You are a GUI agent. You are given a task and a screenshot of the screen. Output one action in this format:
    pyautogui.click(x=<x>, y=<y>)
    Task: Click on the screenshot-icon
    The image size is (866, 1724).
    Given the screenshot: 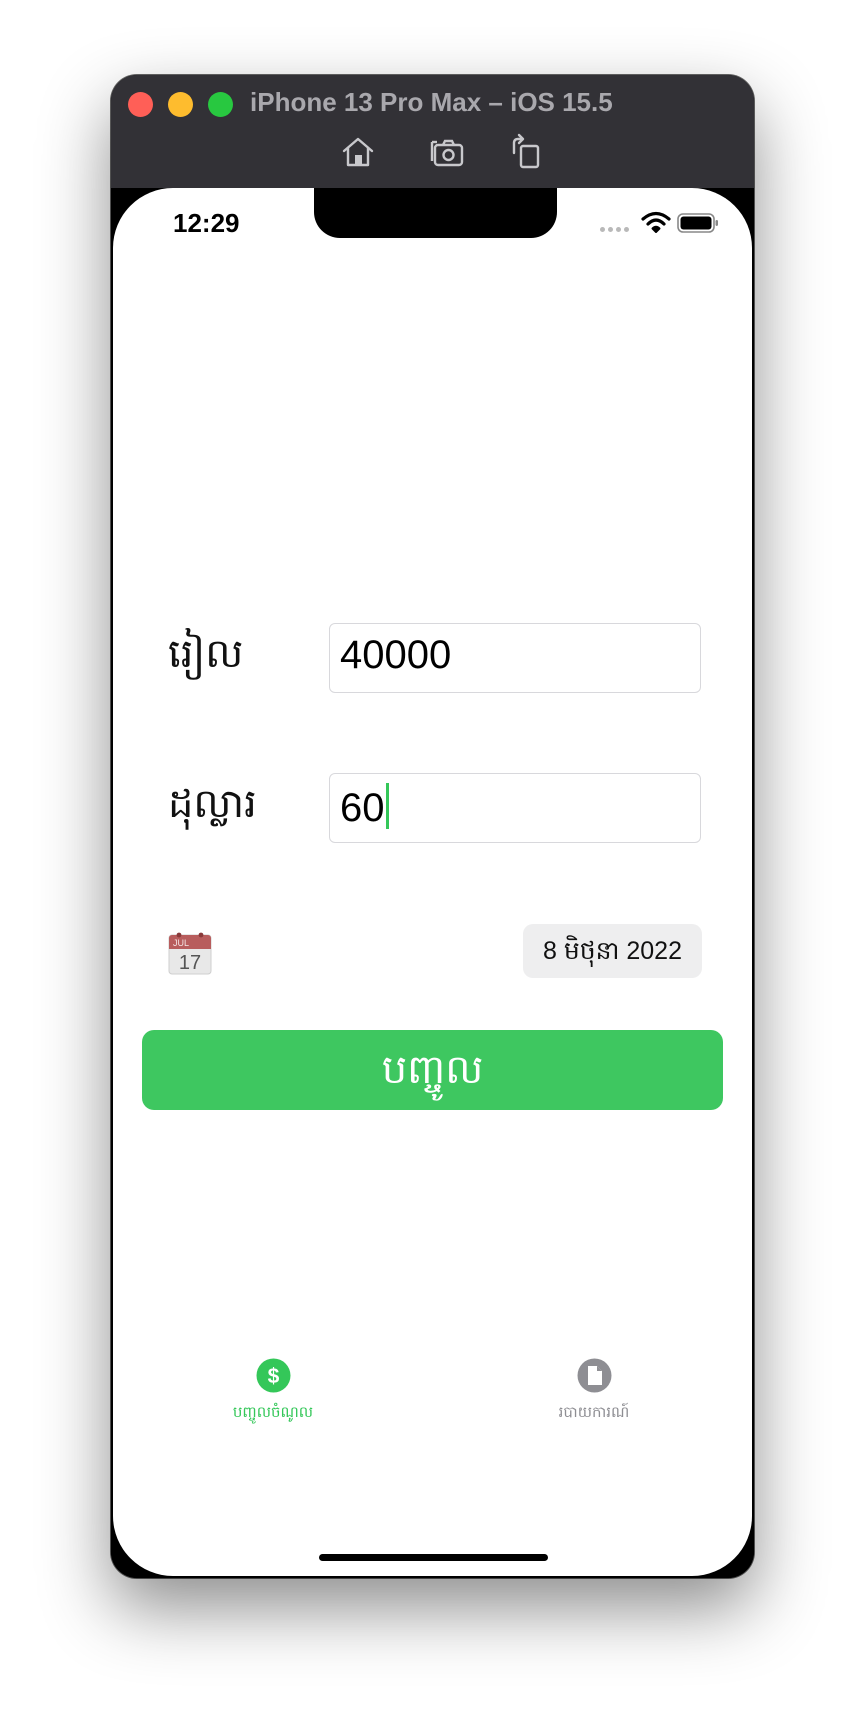 What is the action you would take?
    pyautogui.click(x=447, y=152)
    